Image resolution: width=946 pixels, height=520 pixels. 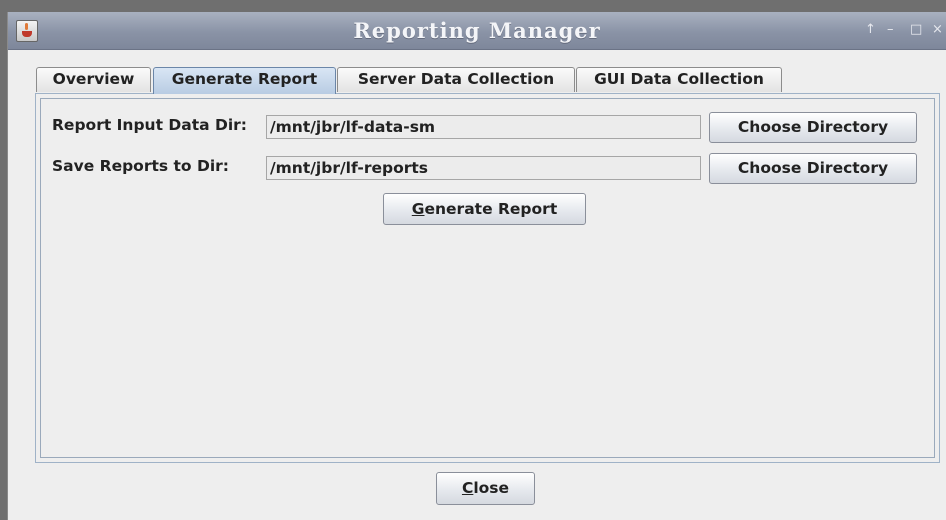 I want to click on save-dir-label: Save Reports to Dir:, so click(x=140, y=166).